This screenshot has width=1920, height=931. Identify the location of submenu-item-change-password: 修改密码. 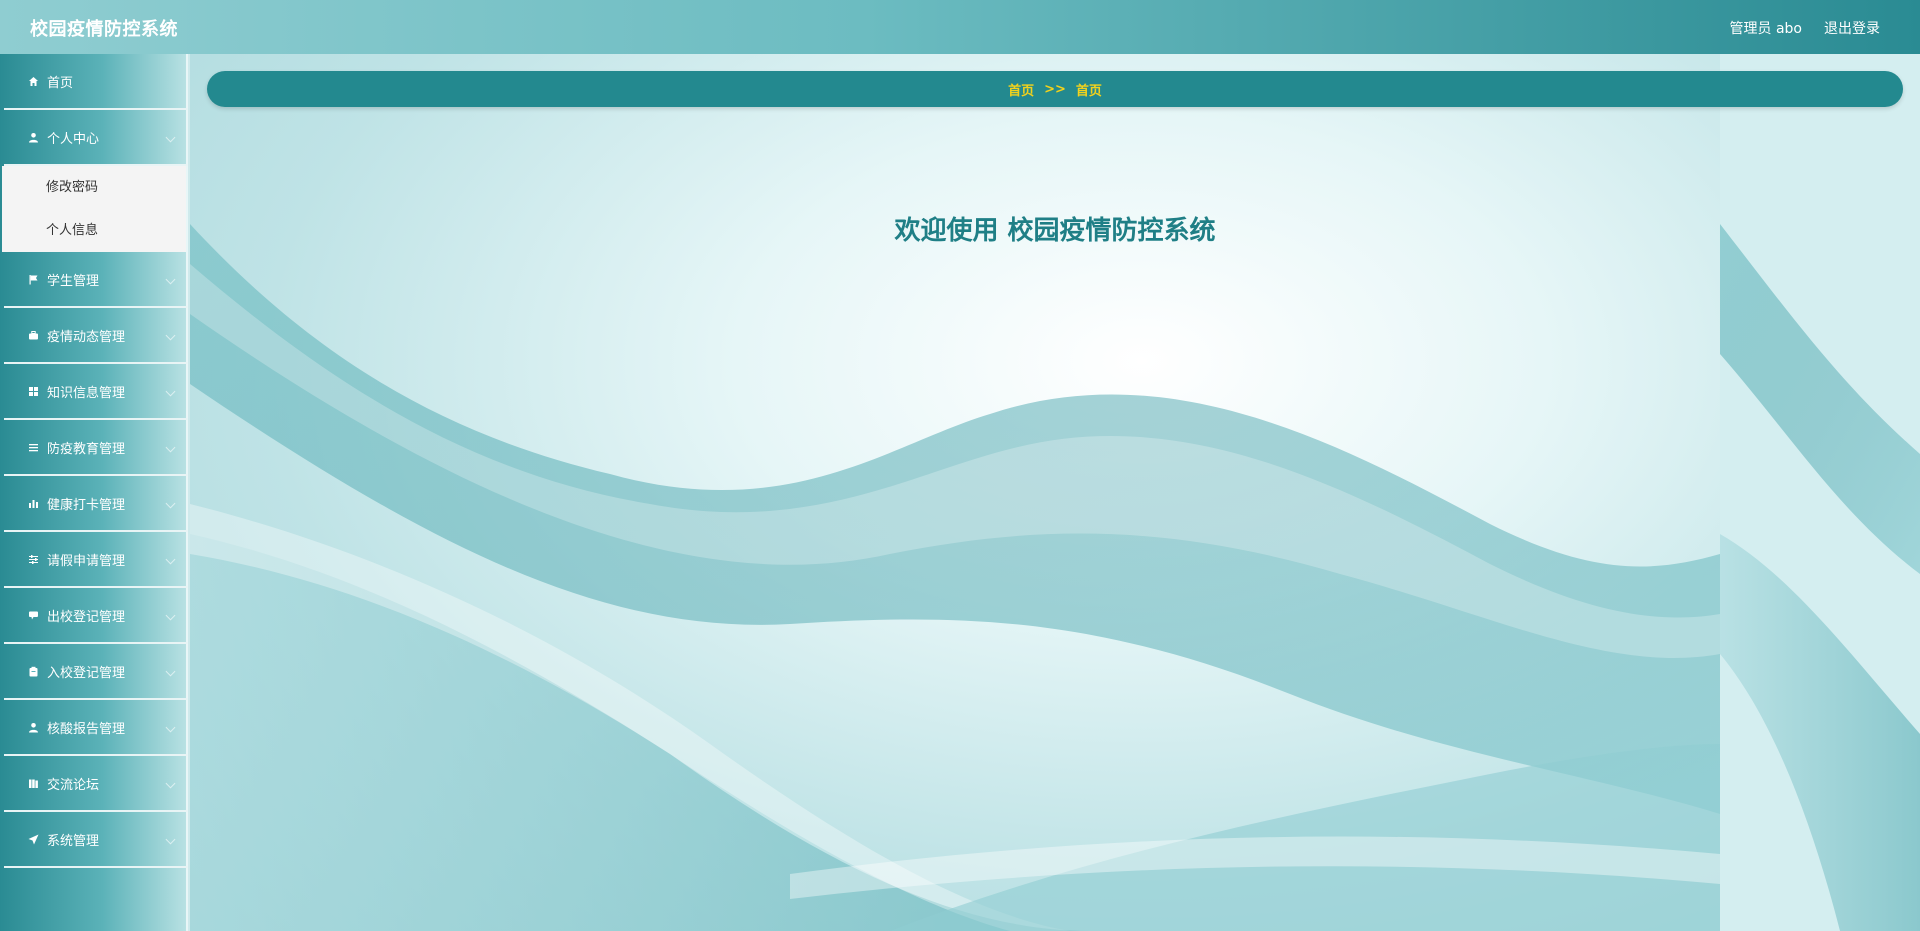
(94, 187).